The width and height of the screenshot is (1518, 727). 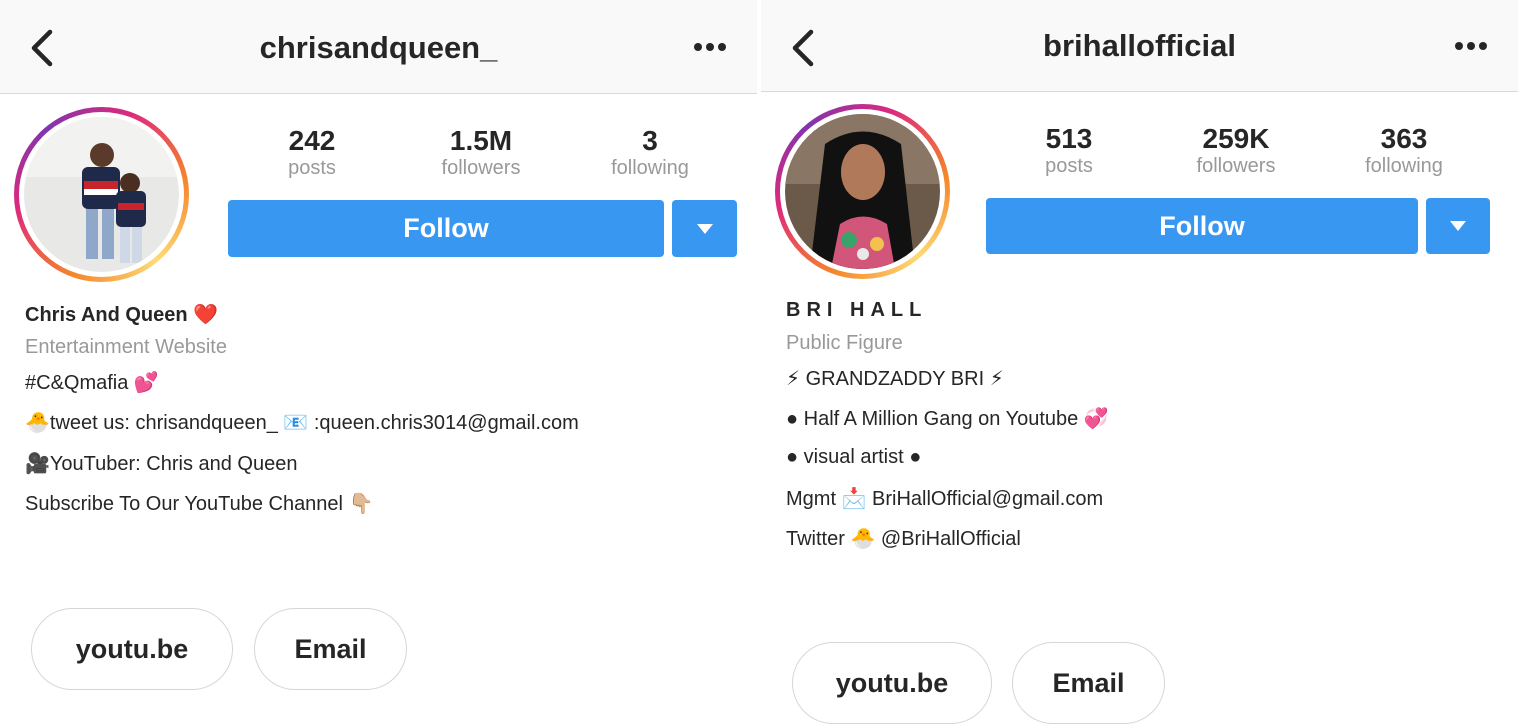 I want to click on stat-followers: 1.5M followers, so click(x=481, y=153).